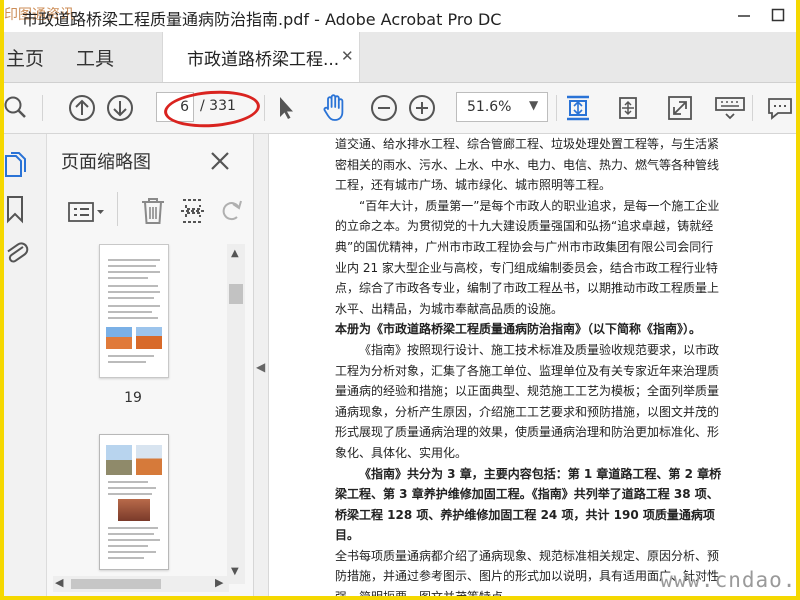 This screenshot has height=600, width=800. I want to click on hand-tool-button, so click(334, 108).